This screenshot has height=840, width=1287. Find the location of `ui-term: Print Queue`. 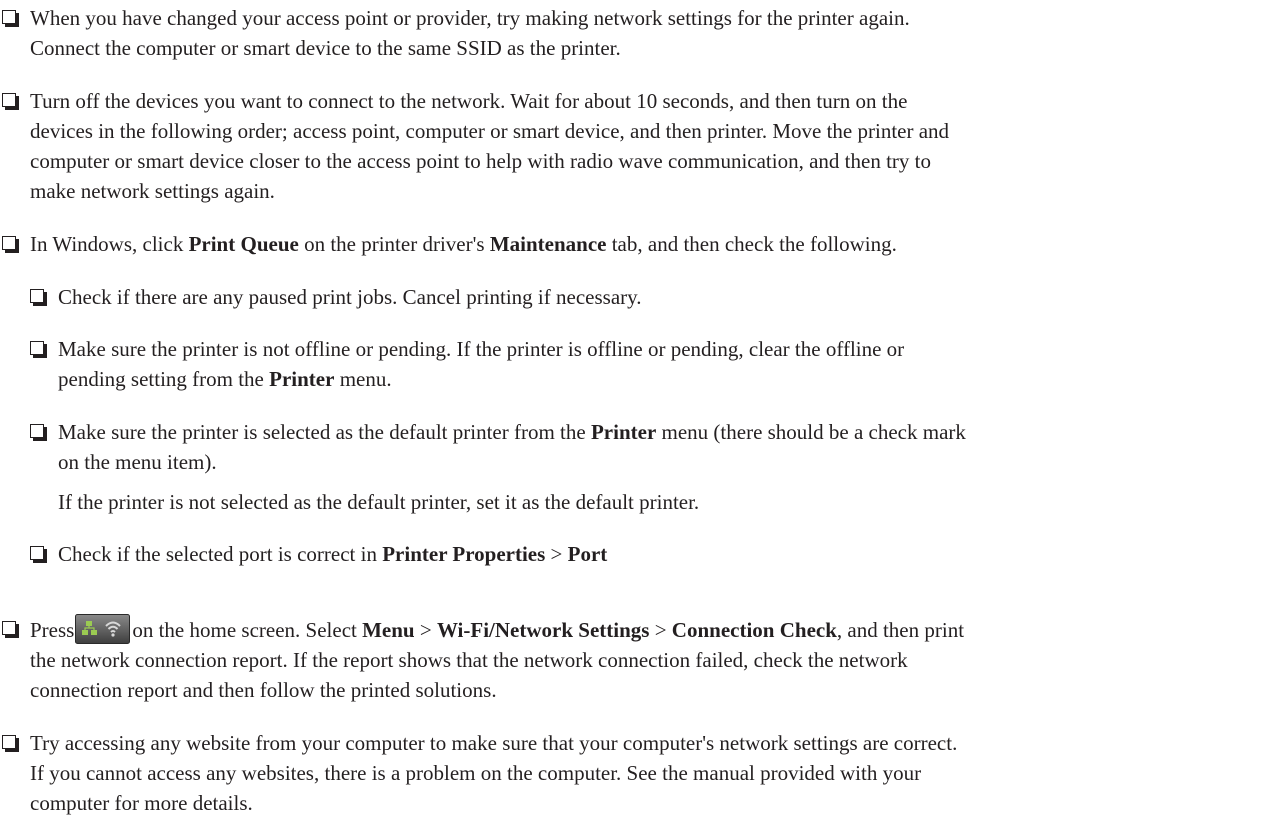

ui-term: Print Queue is located at coordinates (243, 244).